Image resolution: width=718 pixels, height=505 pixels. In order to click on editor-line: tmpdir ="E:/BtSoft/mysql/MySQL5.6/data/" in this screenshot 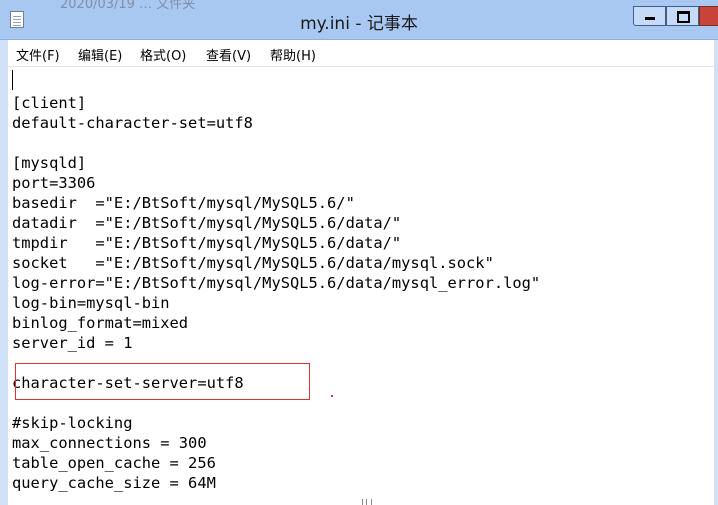, I will do `click(207, 243)`.